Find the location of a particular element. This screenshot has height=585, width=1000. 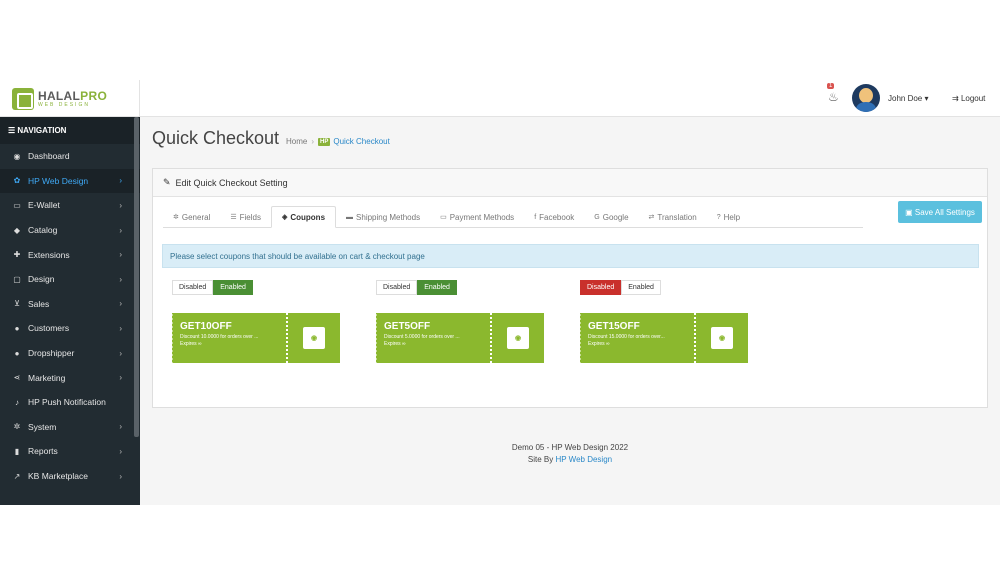

sidebar-item-label: Extensions is located at coordinates (49, 254).